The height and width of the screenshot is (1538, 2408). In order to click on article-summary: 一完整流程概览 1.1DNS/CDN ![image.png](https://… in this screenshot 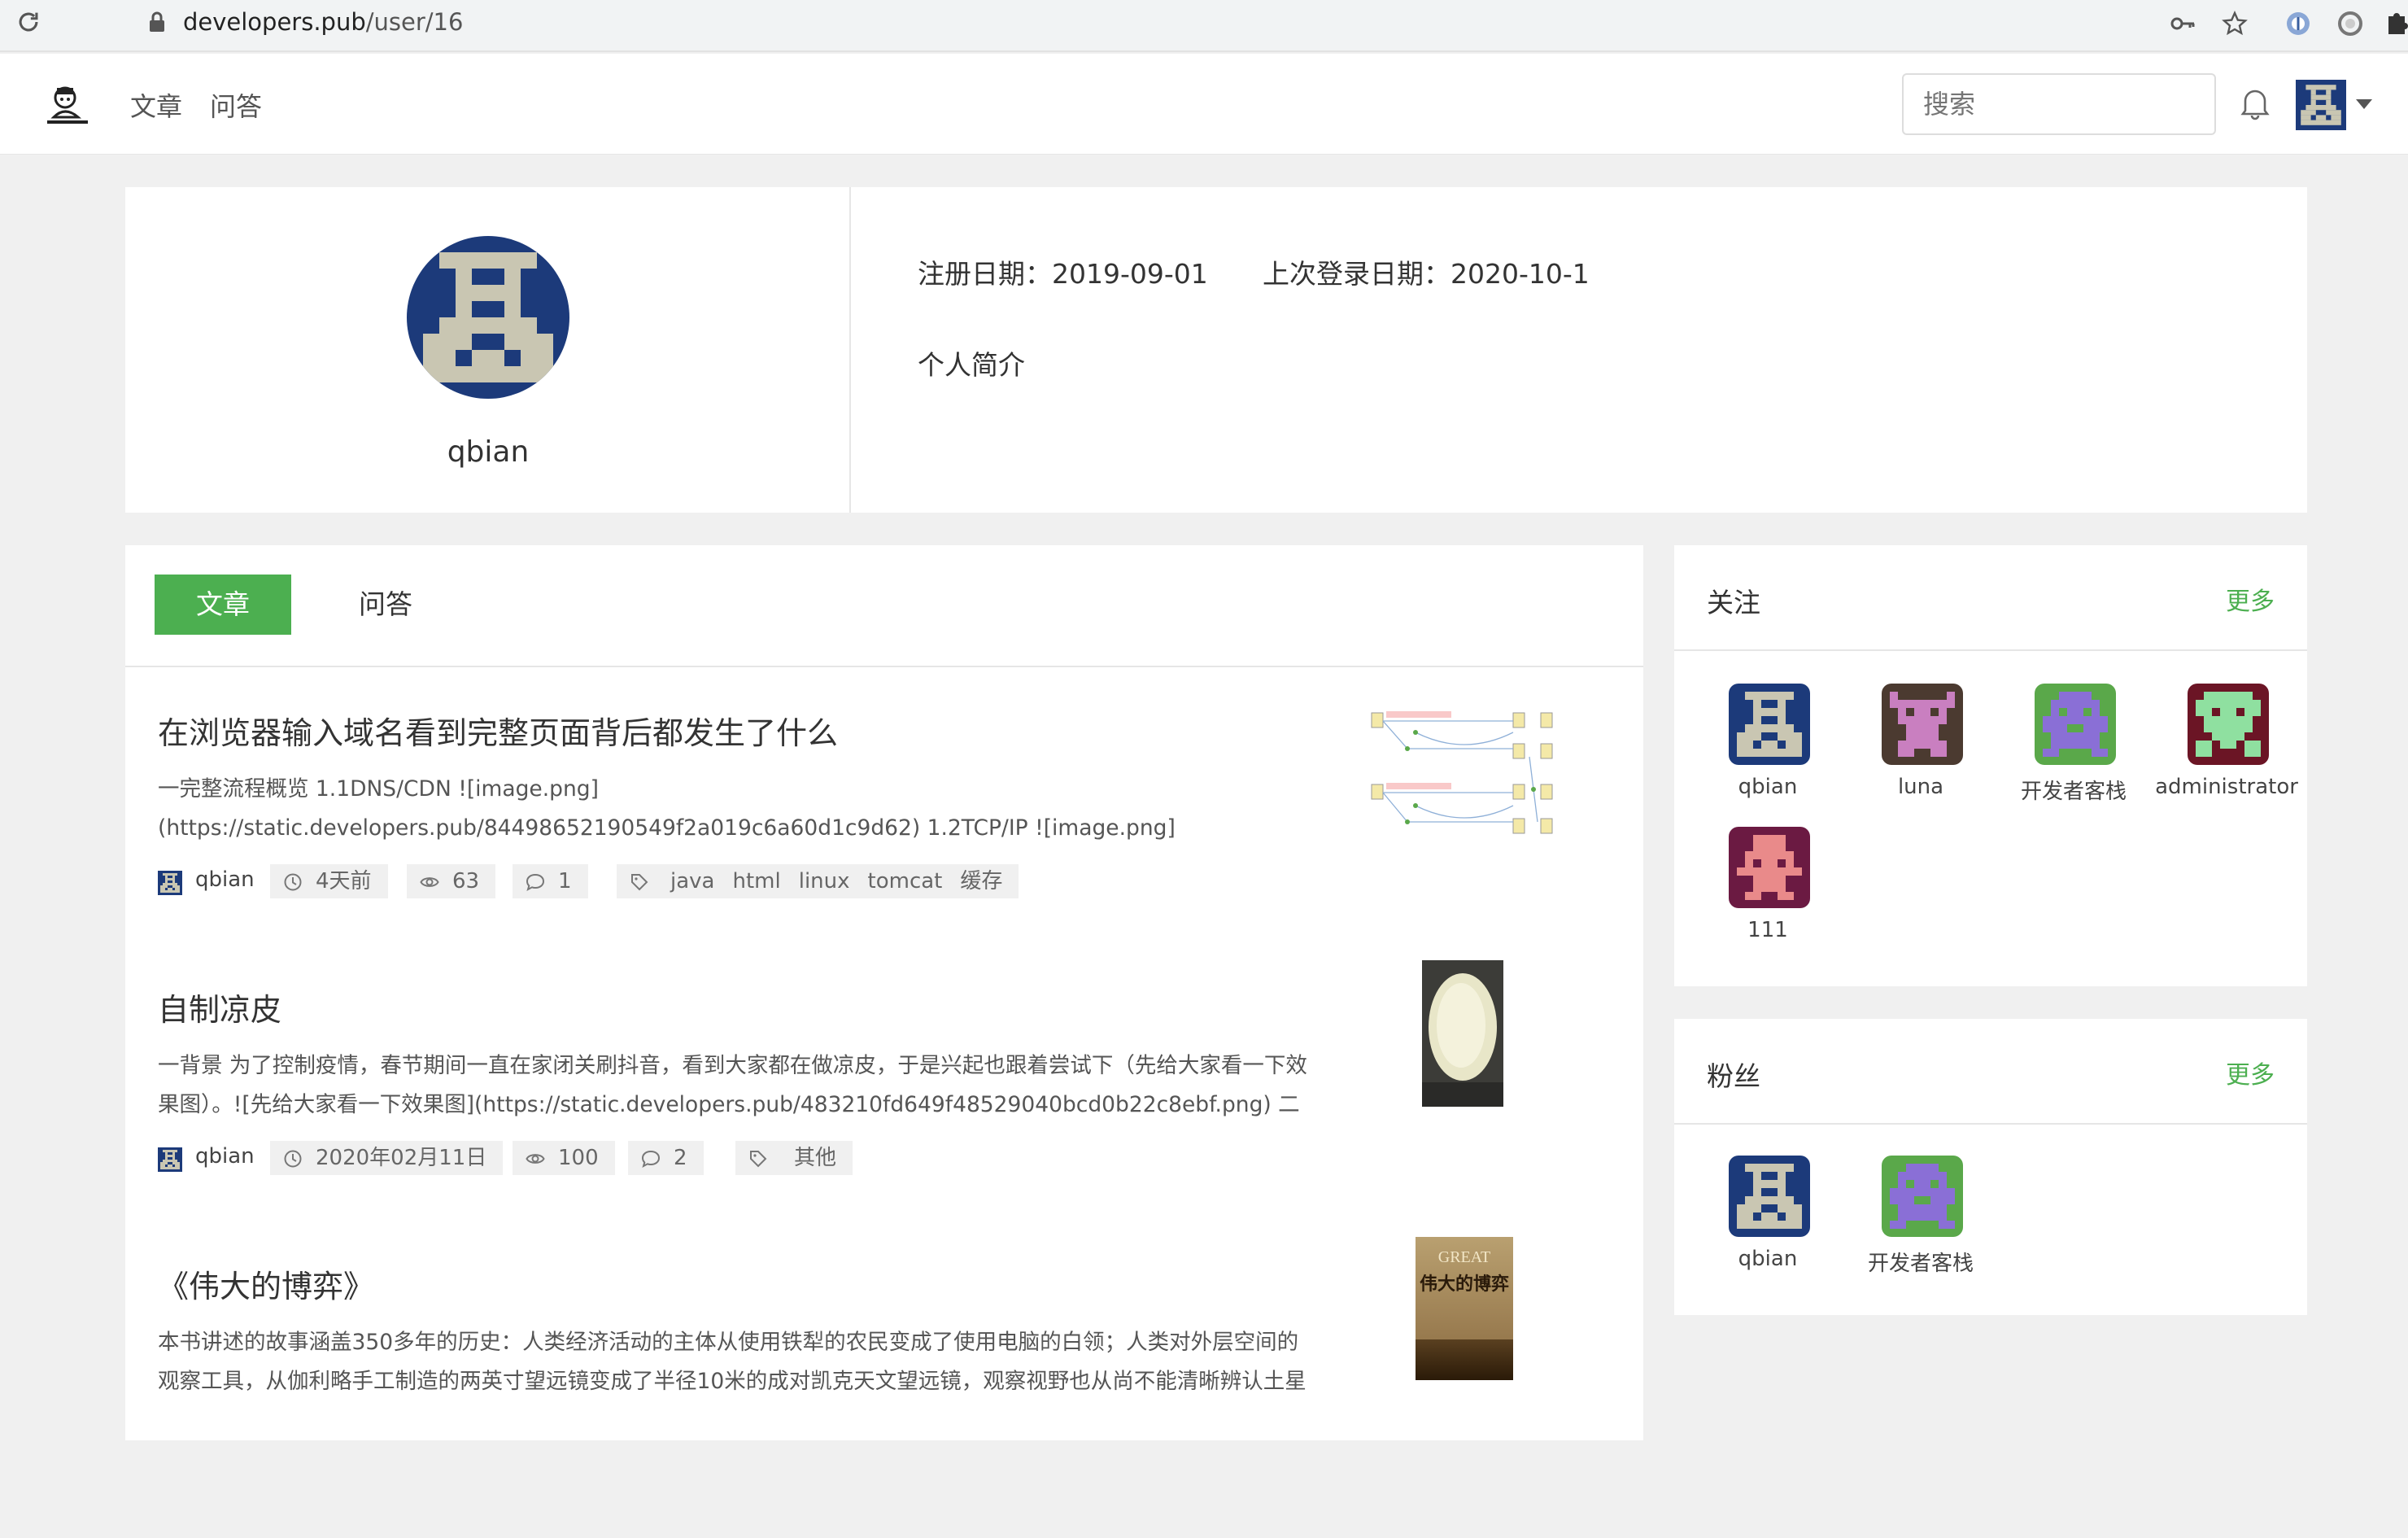, I will do `click(667, 809)`.